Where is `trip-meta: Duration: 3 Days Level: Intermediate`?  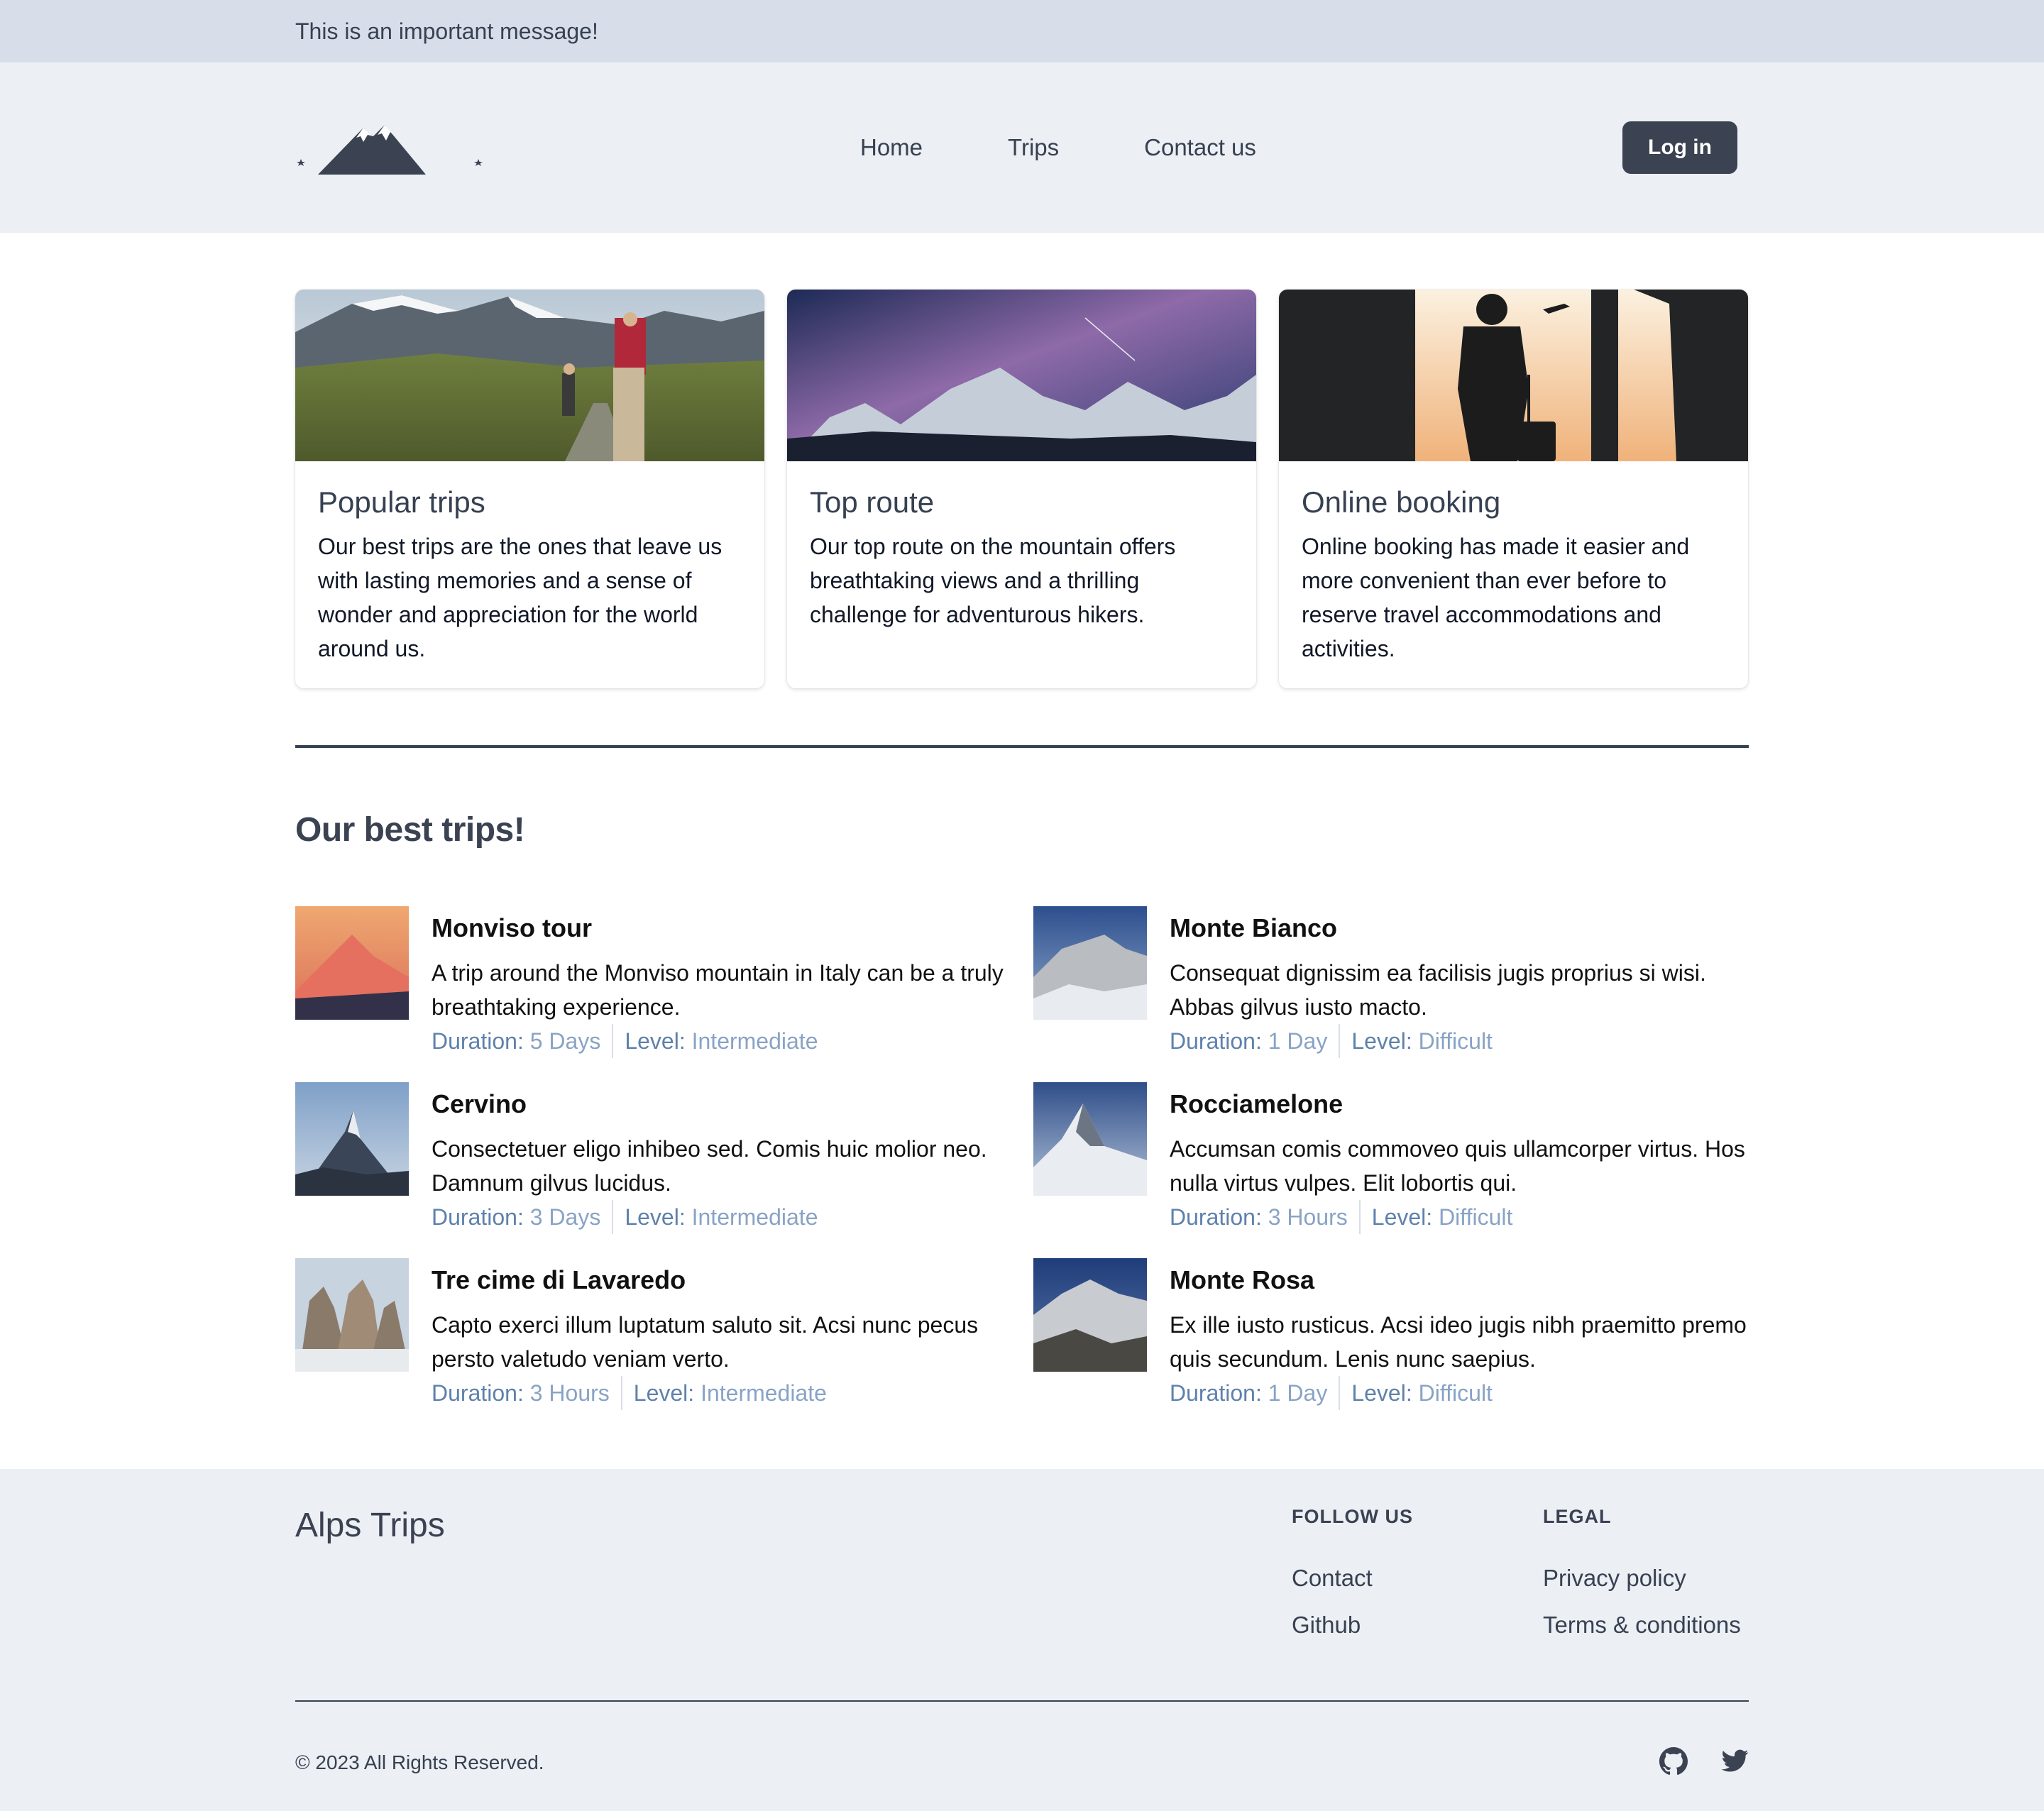 trip-meta: Duration: 3 Days Level: Intermediate is located at coordinates (732, 1217).